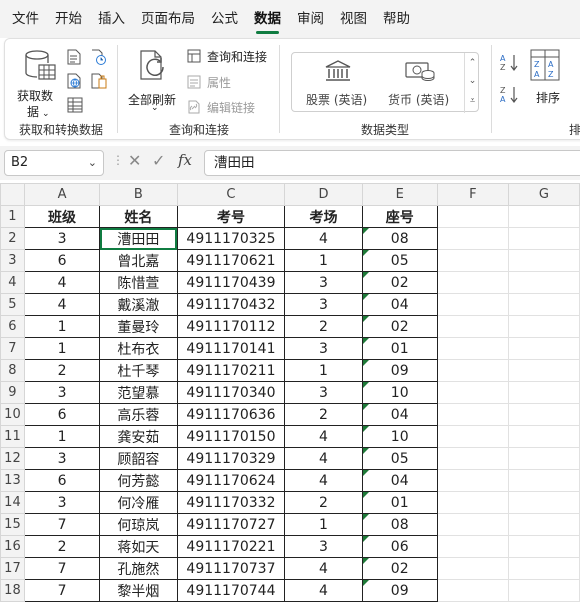 This screenshot has height=602, width=580. Describe the element at coordinates (99, 59) in the screenshot. I see `recent-sources-icon` at that location.